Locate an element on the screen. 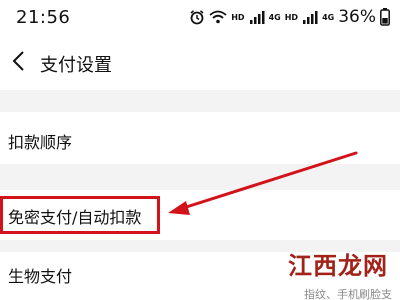 This screenshot has width=400, height=300. alarm-icon is located at coordinates (197, 17).